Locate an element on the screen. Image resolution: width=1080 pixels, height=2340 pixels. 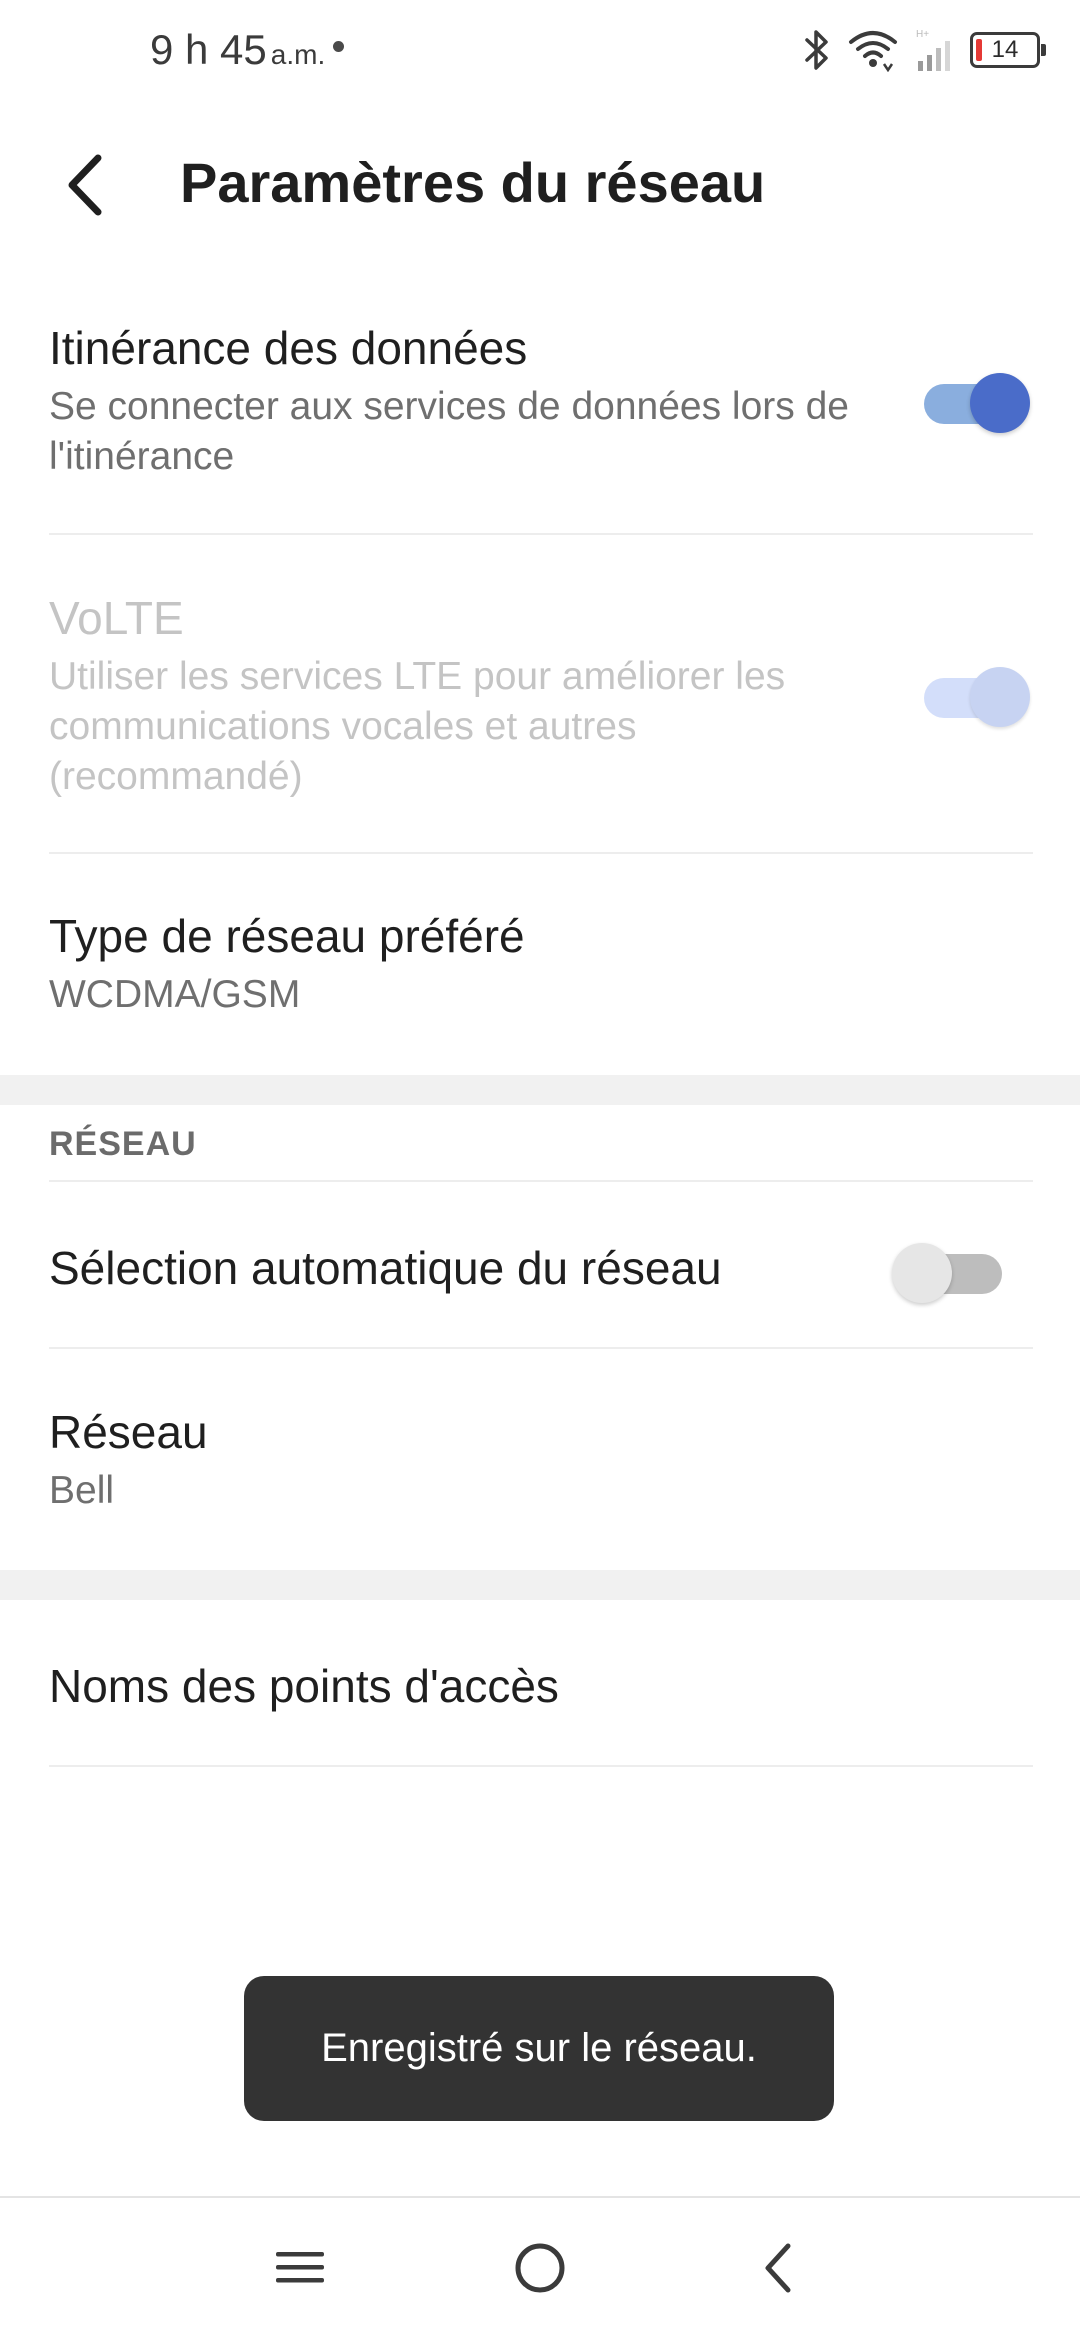
nav-back-icon is located at coordinates (778, 2268).